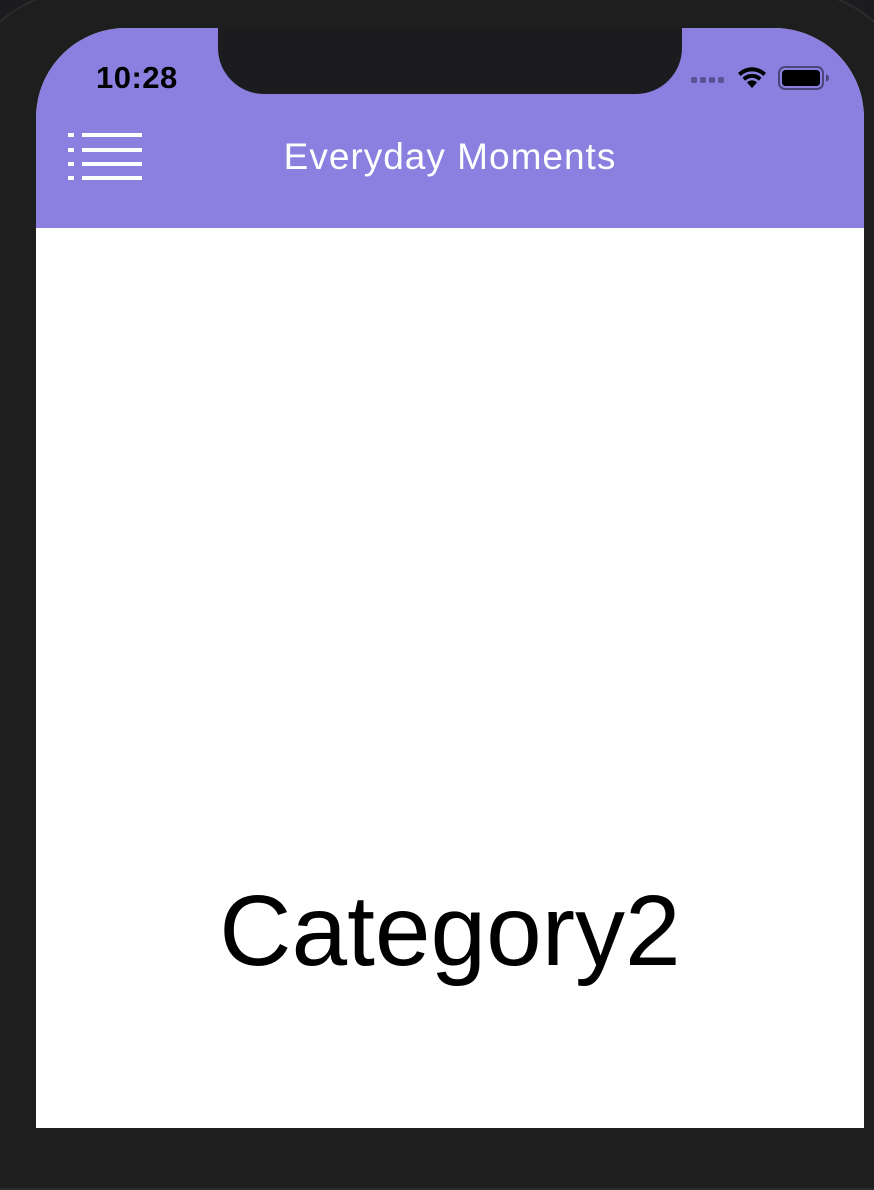 This screenshot has width=874, height=1190. What do you see at coordinates (804, 78) in the screenshot?
I see `battery-icon` at bounding box center [804, 78].